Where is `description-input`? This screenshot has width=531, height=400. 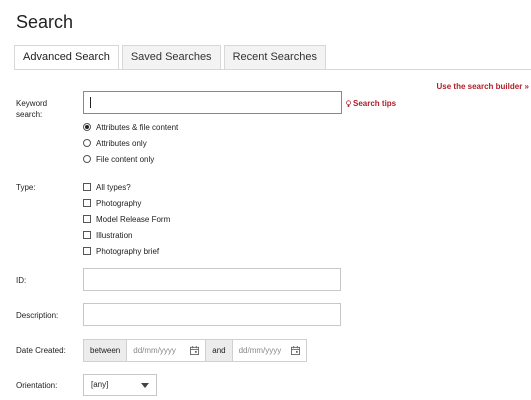 description-input is located at coordinates (212, 314).